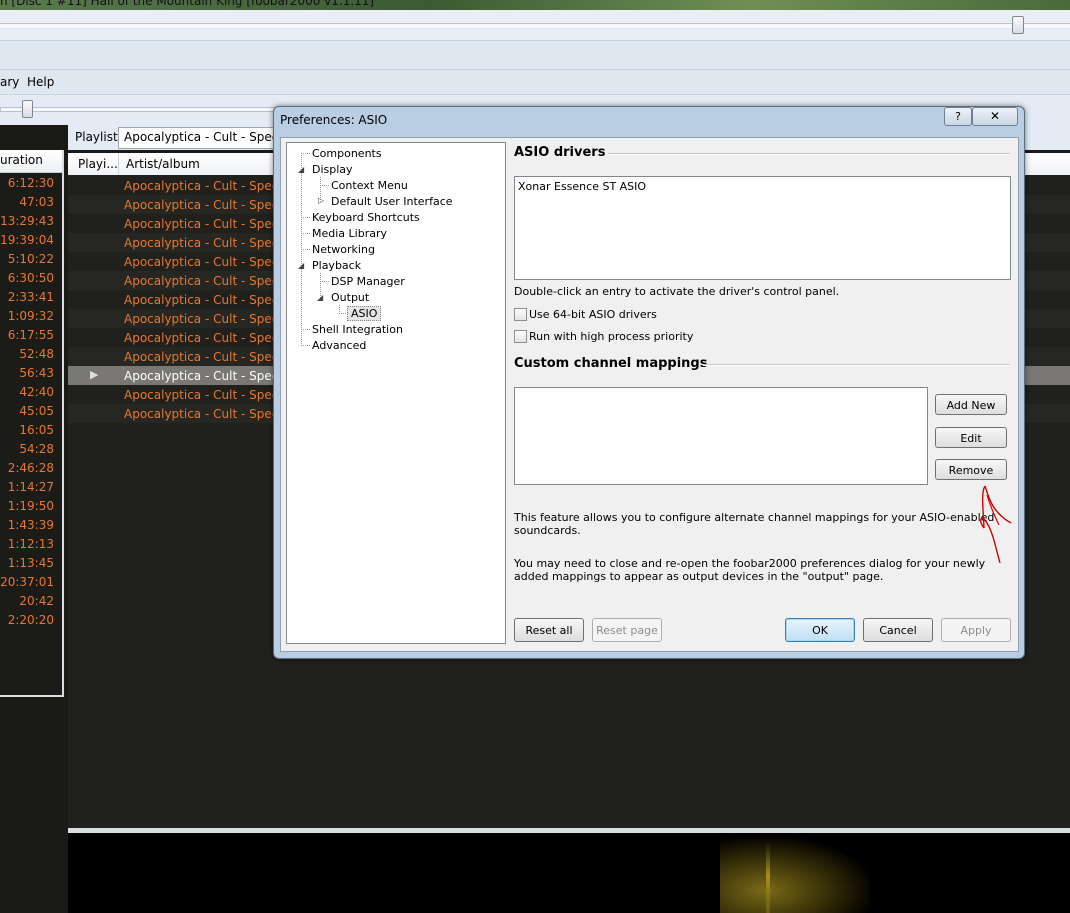  What do you see at coordinates (332, 169) in the screenshot?
I see `tree-item-display: Display` at bounding box center [332, 169].